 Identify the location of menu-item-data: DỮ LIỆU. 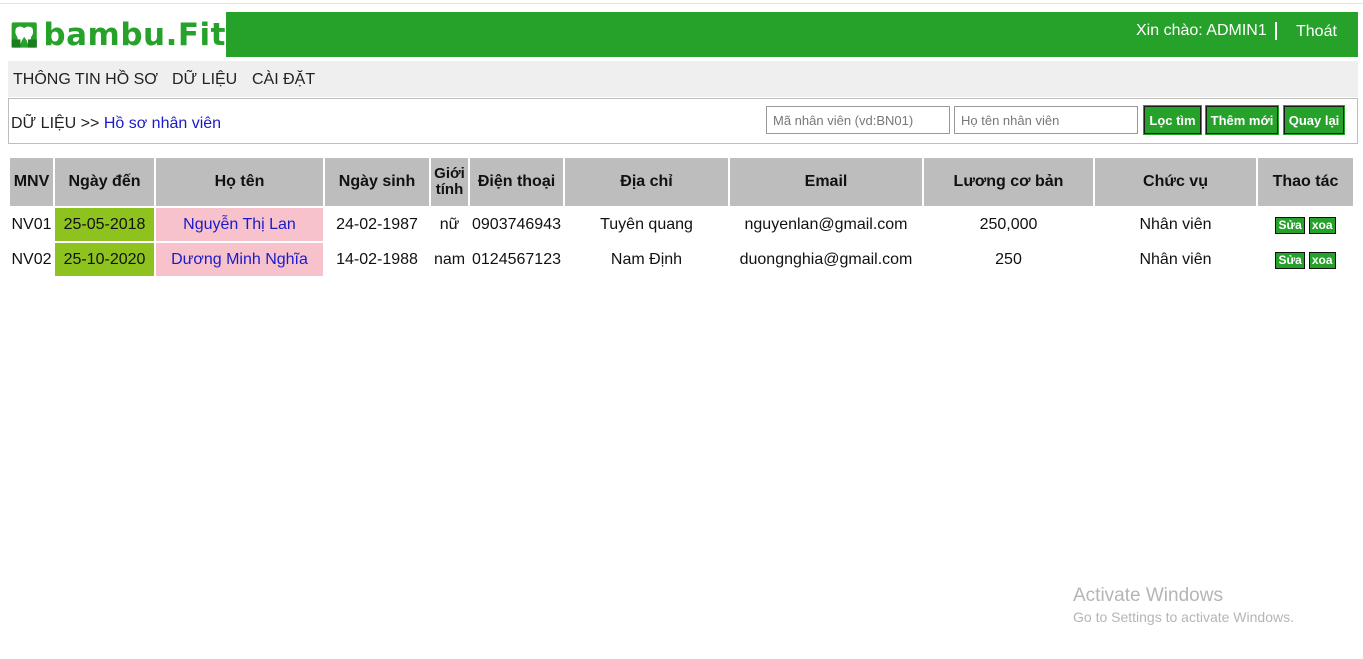
(204, 80).